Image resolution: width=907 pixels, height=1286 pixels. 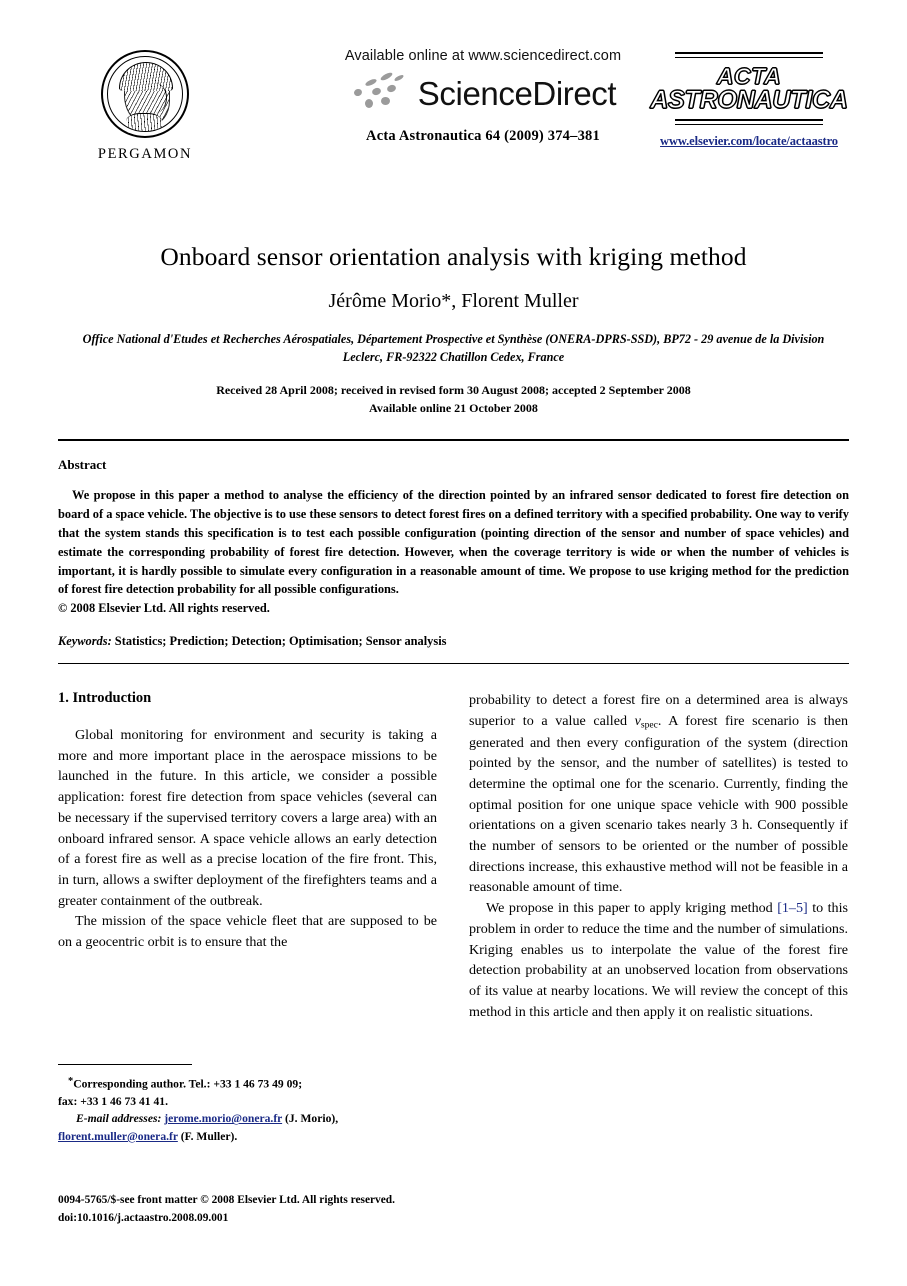 I want to click on journal-url-link: www.elsevier.com/locate/actaastro, so click(x=749, y=141).